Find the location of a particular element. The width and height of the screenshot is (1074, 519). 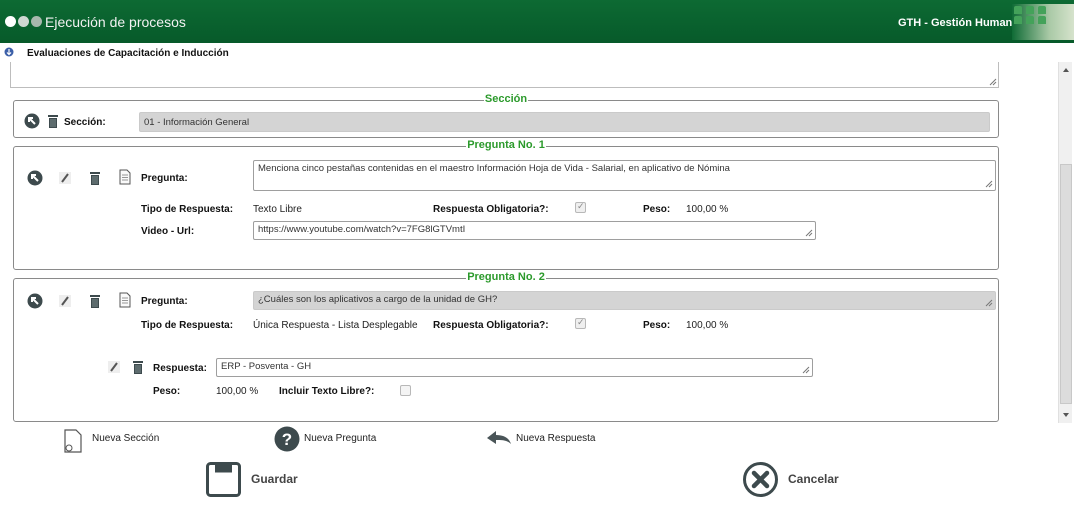

nueva-seccion-link: Nueva Sección is located at coordinates (125, 438).